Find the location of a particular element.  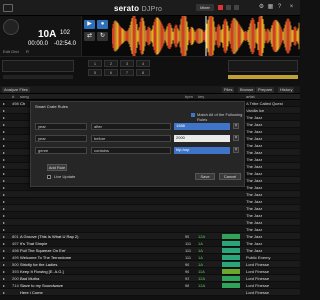

cue-pad: 7 is located at coordinates (127, 72).